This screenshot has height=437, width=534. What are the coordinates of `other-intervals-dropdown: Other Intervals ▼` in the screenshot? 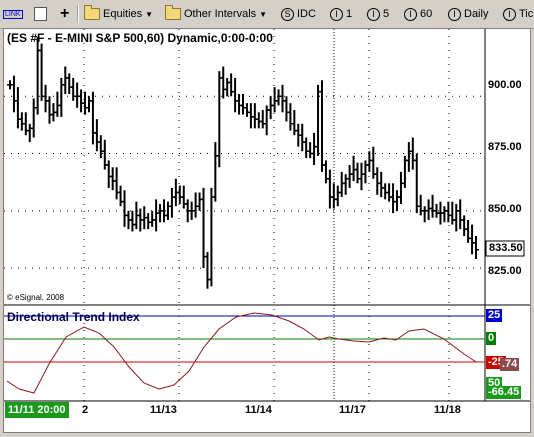 It's located at (216, 14).